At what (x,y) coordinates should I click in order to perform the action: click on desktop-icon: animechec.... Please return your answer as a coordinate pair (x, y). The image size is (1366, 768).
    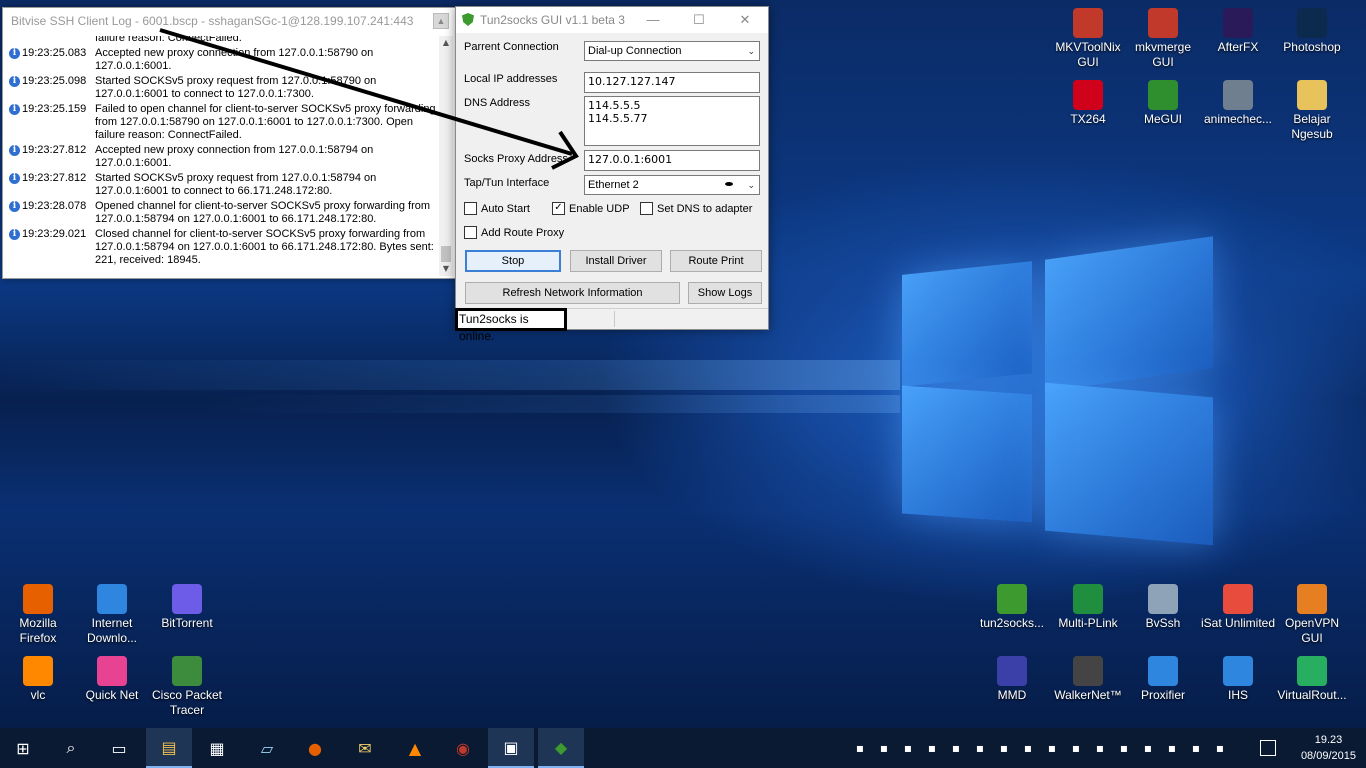
    Looking at the image, I should click on (1238, 103).